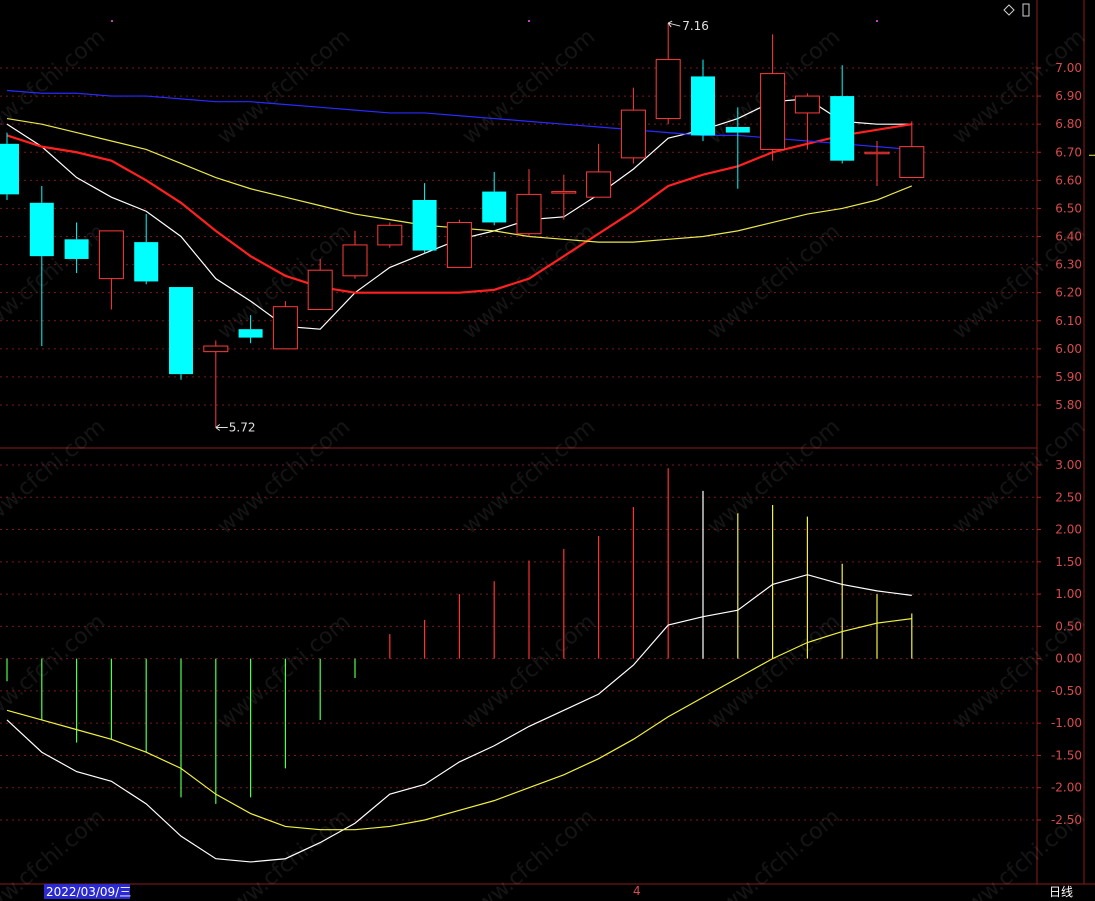  I want to click on price-tick-label: 6.40, so click(1068, 237).